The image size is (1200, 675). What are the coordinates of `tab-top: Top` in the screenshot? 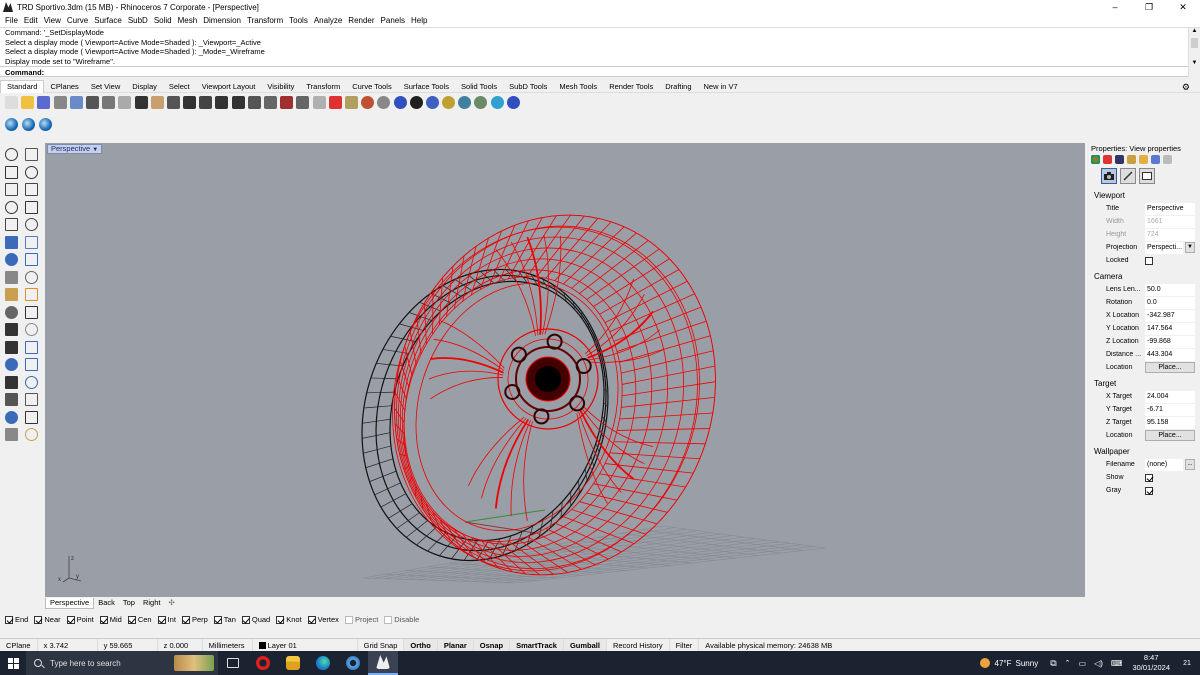 It's located at (129, 603).